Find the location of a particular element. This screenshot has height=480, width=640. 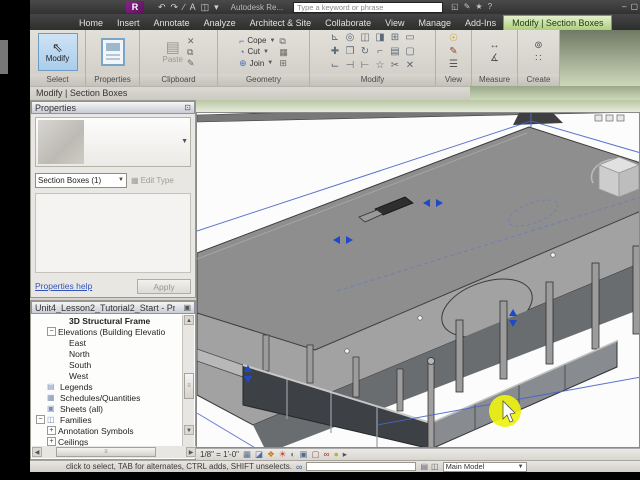

tree-item-sheets-all-: ▣ Sheets (all) is located at coordinates (108, 408).